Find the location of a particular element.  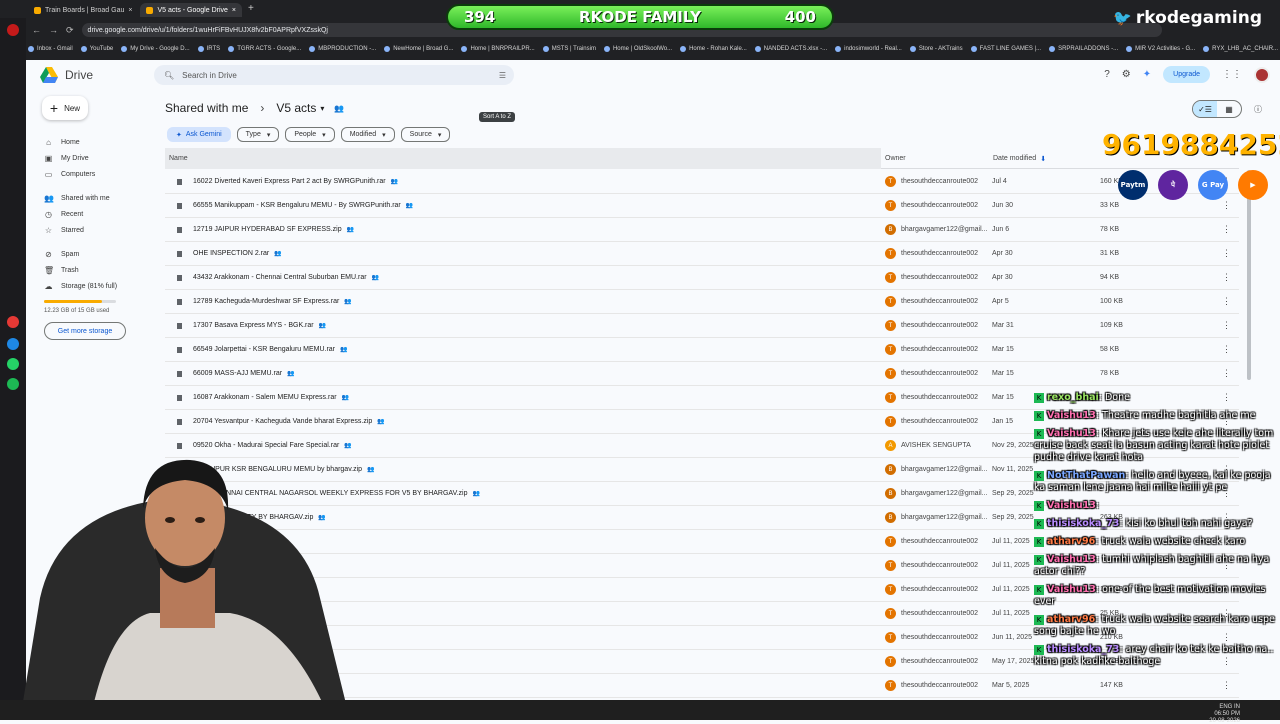

type-filter-chip: Type ▾ is located at coordinates (258, 134).